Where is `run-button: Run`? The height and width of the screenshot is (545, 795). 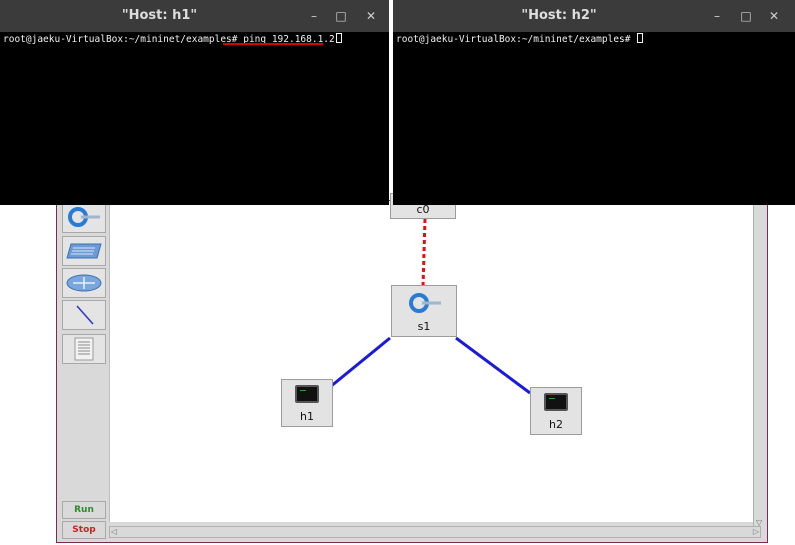
run-button: Run is located at coordinates (84, 510).